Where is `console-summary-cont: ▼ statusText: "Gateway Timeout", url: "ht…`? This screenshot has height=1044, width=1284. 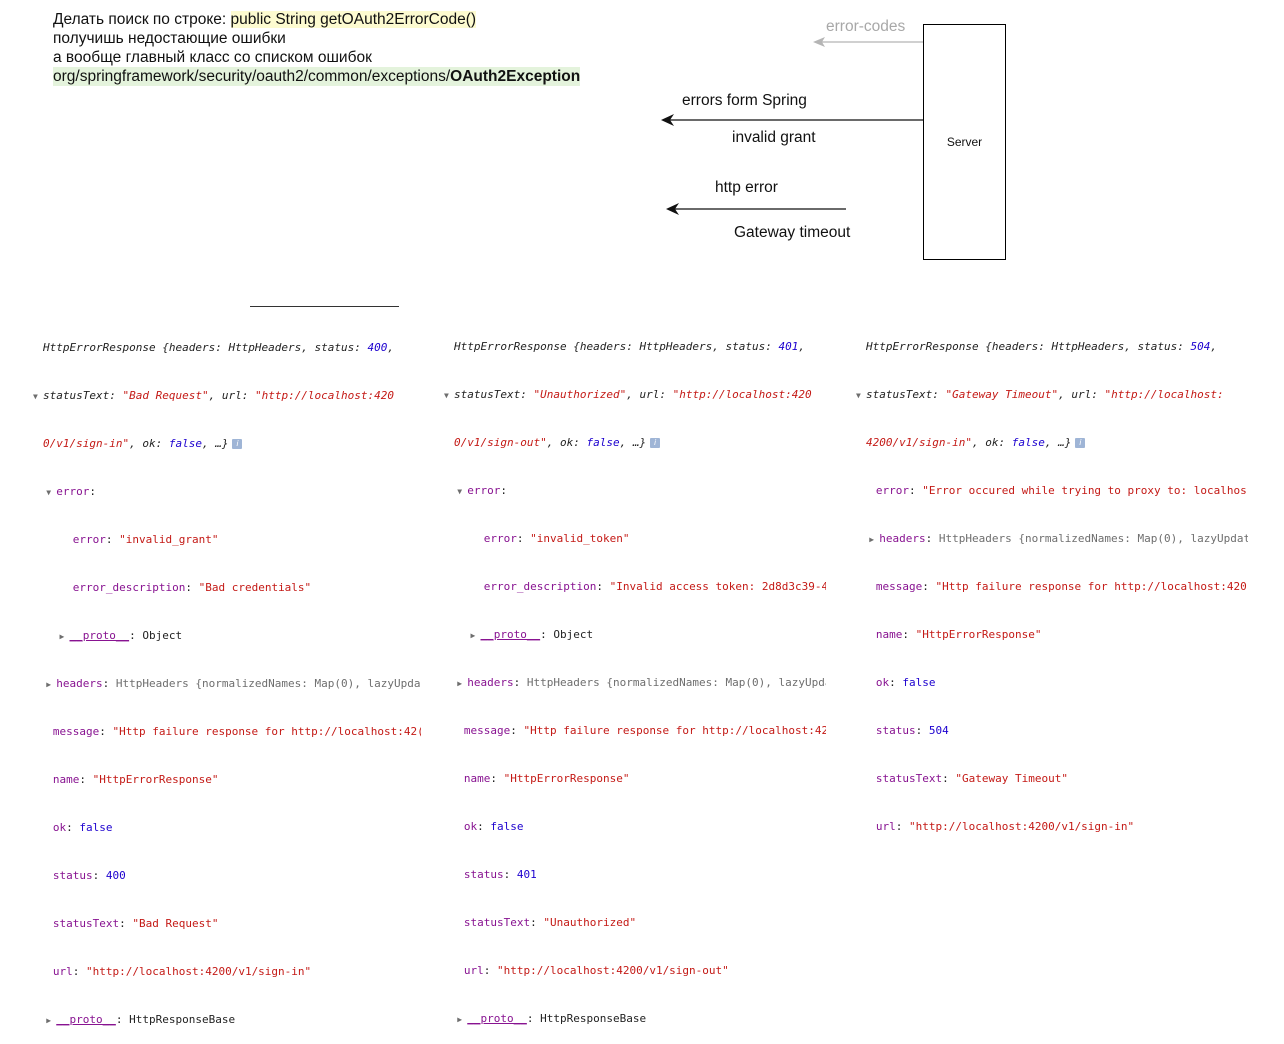
console-summary-cont: ▼ statusText: "Gateway Timeout", url: "ht… is located at coordinates (1052, 395).